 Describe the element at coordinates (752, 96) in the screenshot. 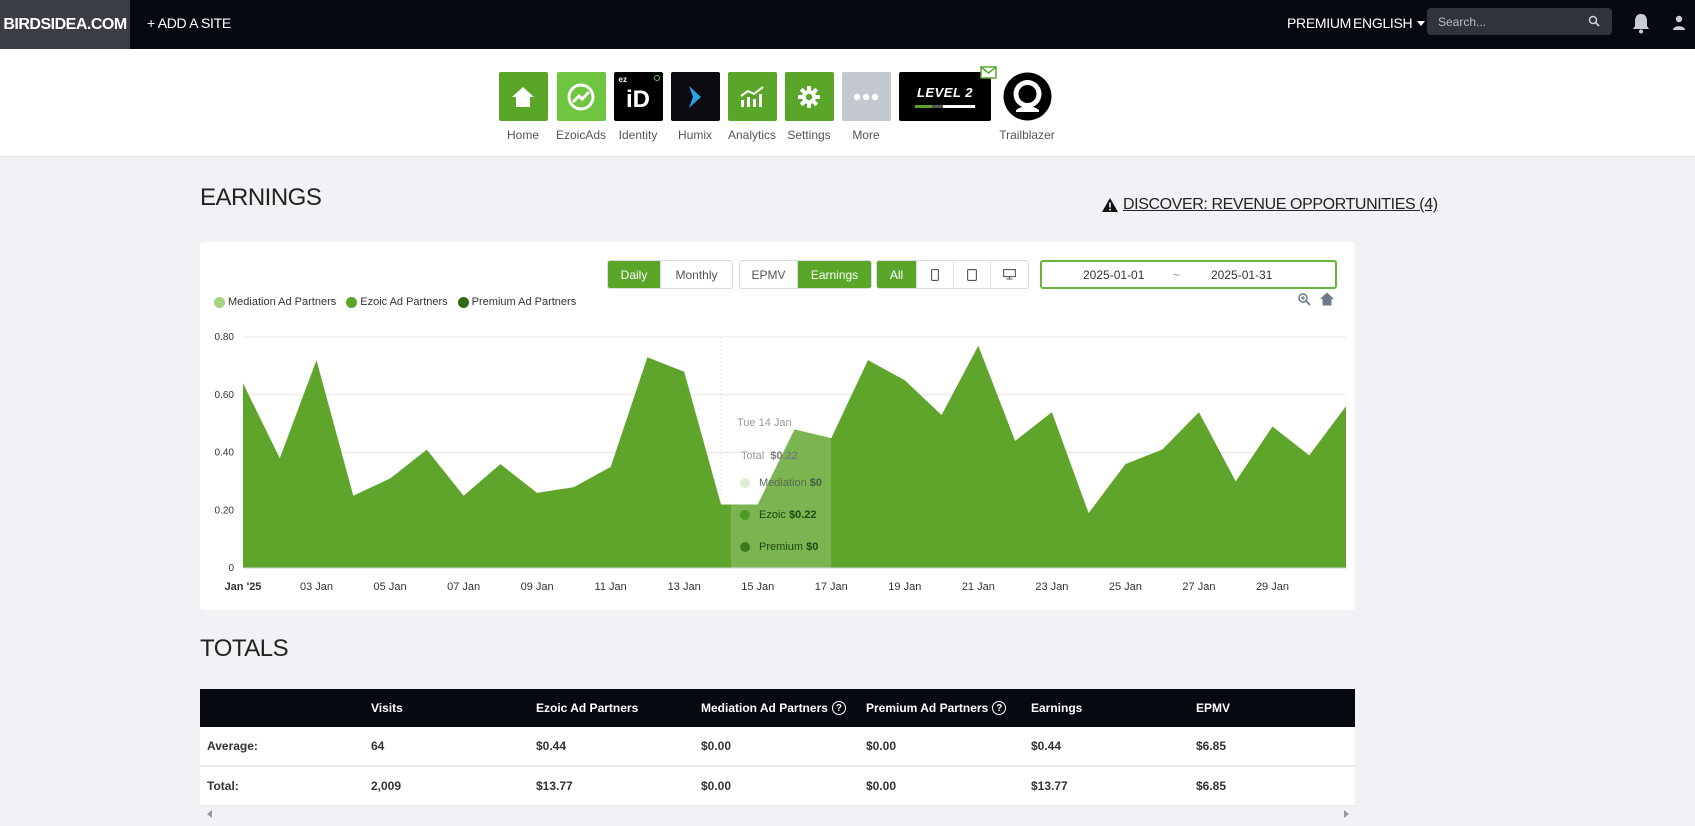

I see `analytics-icon` at that location.